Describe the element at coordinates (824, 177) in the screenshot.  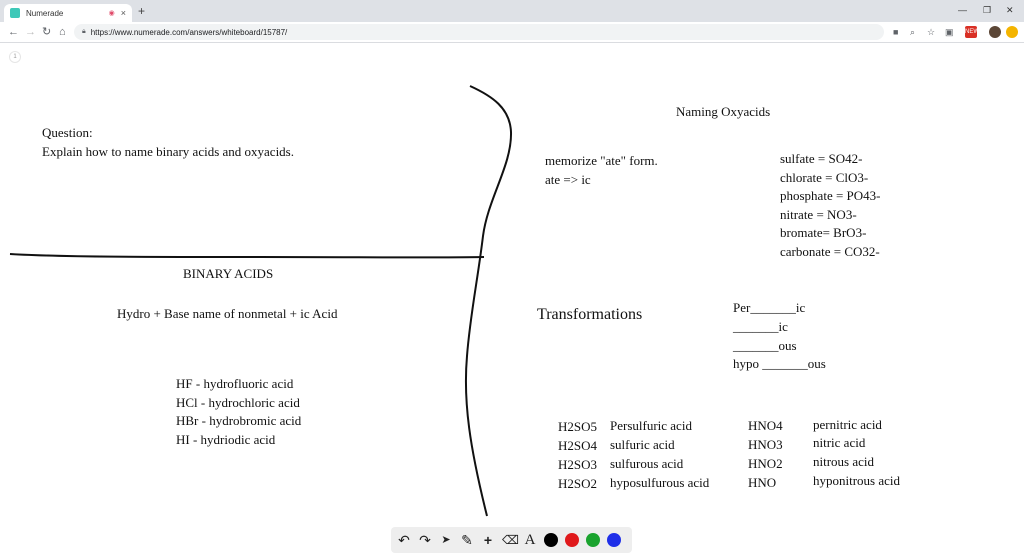
I see `polyatomic-ion: chlorate = ClO3-` at that location.